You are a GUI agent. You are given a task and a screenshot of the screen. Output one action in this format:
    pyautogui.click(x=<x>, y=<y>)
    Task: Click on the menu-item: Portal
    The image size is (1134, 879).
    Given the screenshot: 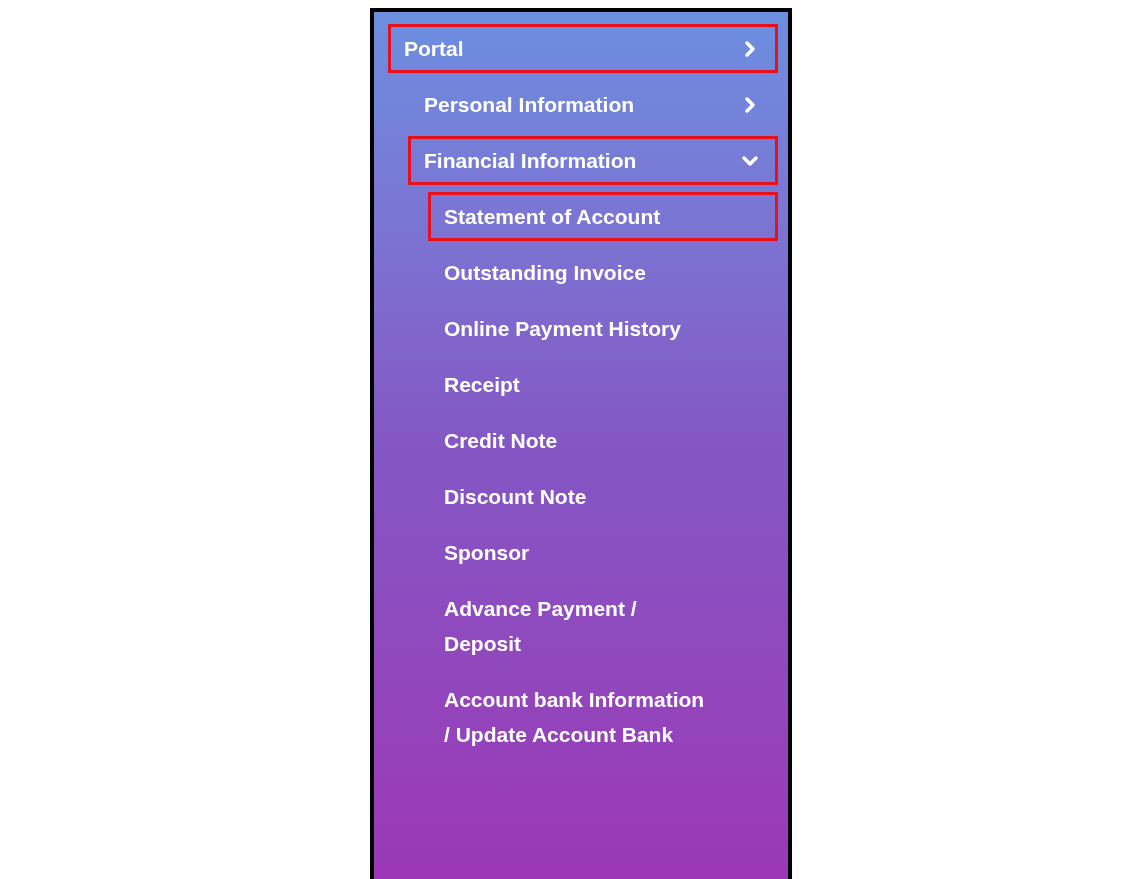 What is the action you would take?
    pyautogui.click(x=583, y=48)
    